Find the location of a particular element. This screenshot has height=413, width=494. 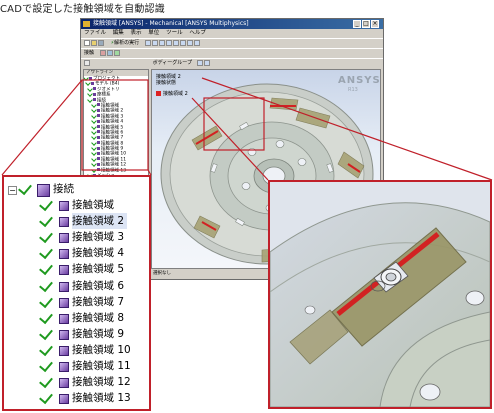

callout-line-right-mid is located at coordinates (347, 129).